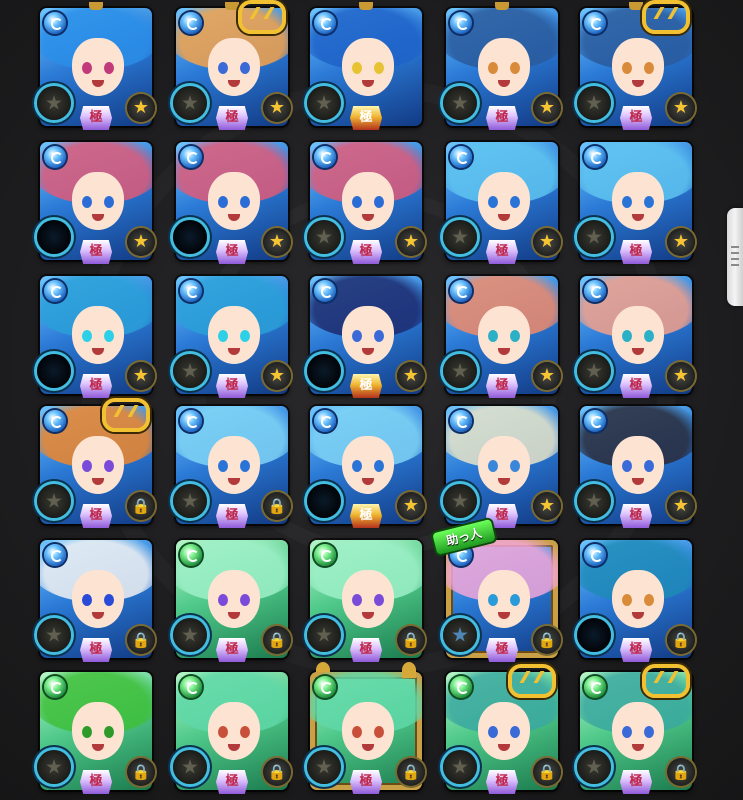  What do you see at coordinates (735, 257) in the screenshot?
I see `scroll-handle` at bounding box center [735, 257].